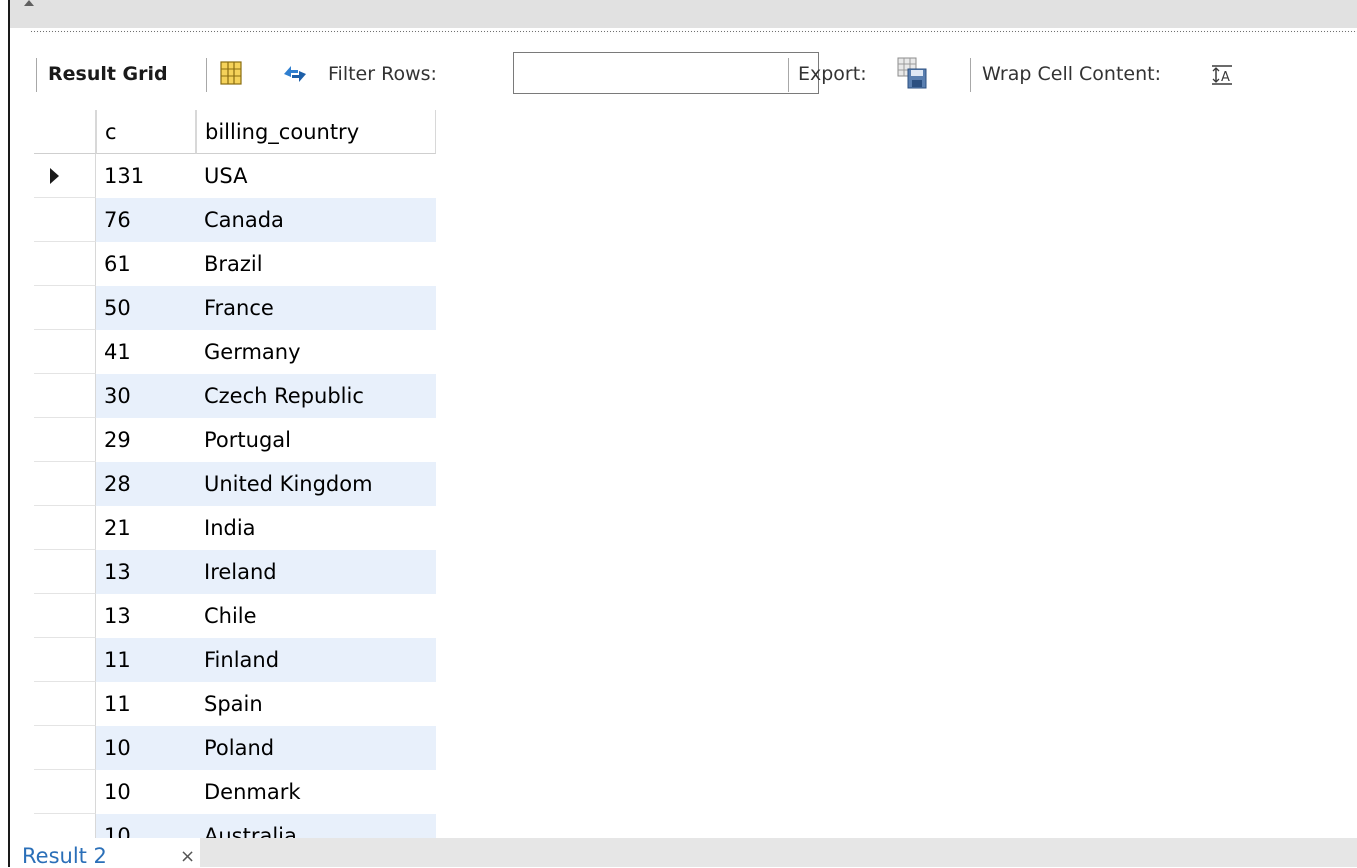 This screenshot has width=1357, height=868. Describe the element at coordinates (316, 132) in the screenshot. I see `column-header-billing-country: billing_country` at that location.